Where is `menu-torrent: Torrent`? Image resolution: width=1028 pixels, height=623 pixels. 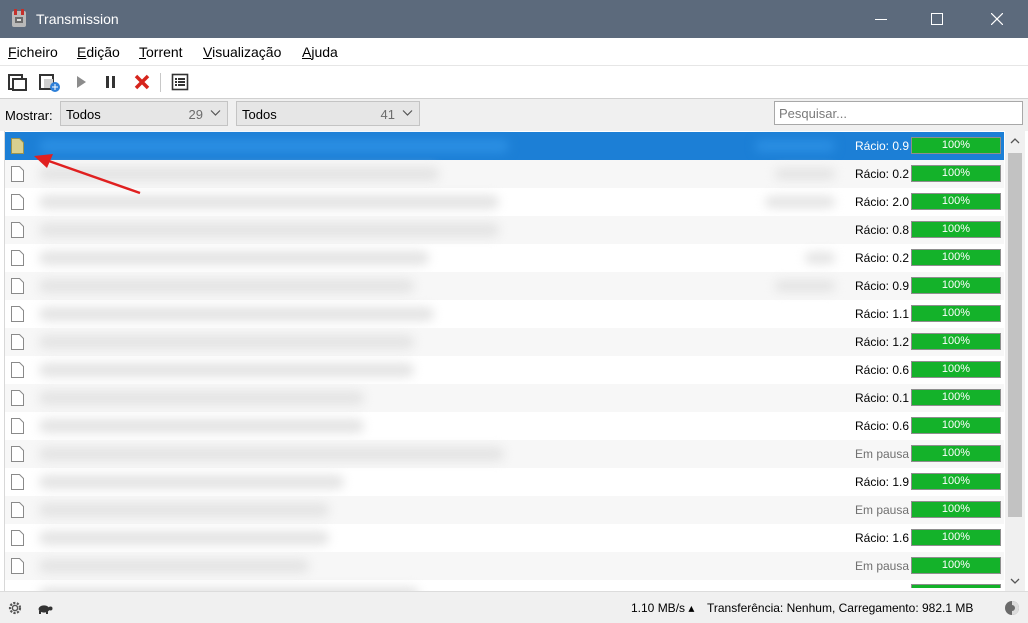
menu-torrent: Torrent is located at coordinates (161, 52).